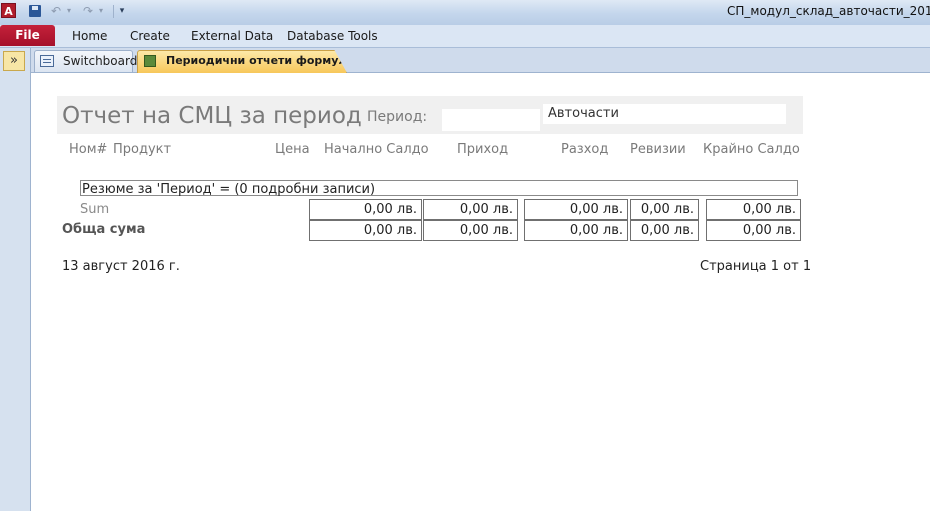 The width and height of the screenshot is (930, 511). What do you see at coordinates (150, 61) in the screenshot?
I see `report-icon` at bounding box center [150, 61].